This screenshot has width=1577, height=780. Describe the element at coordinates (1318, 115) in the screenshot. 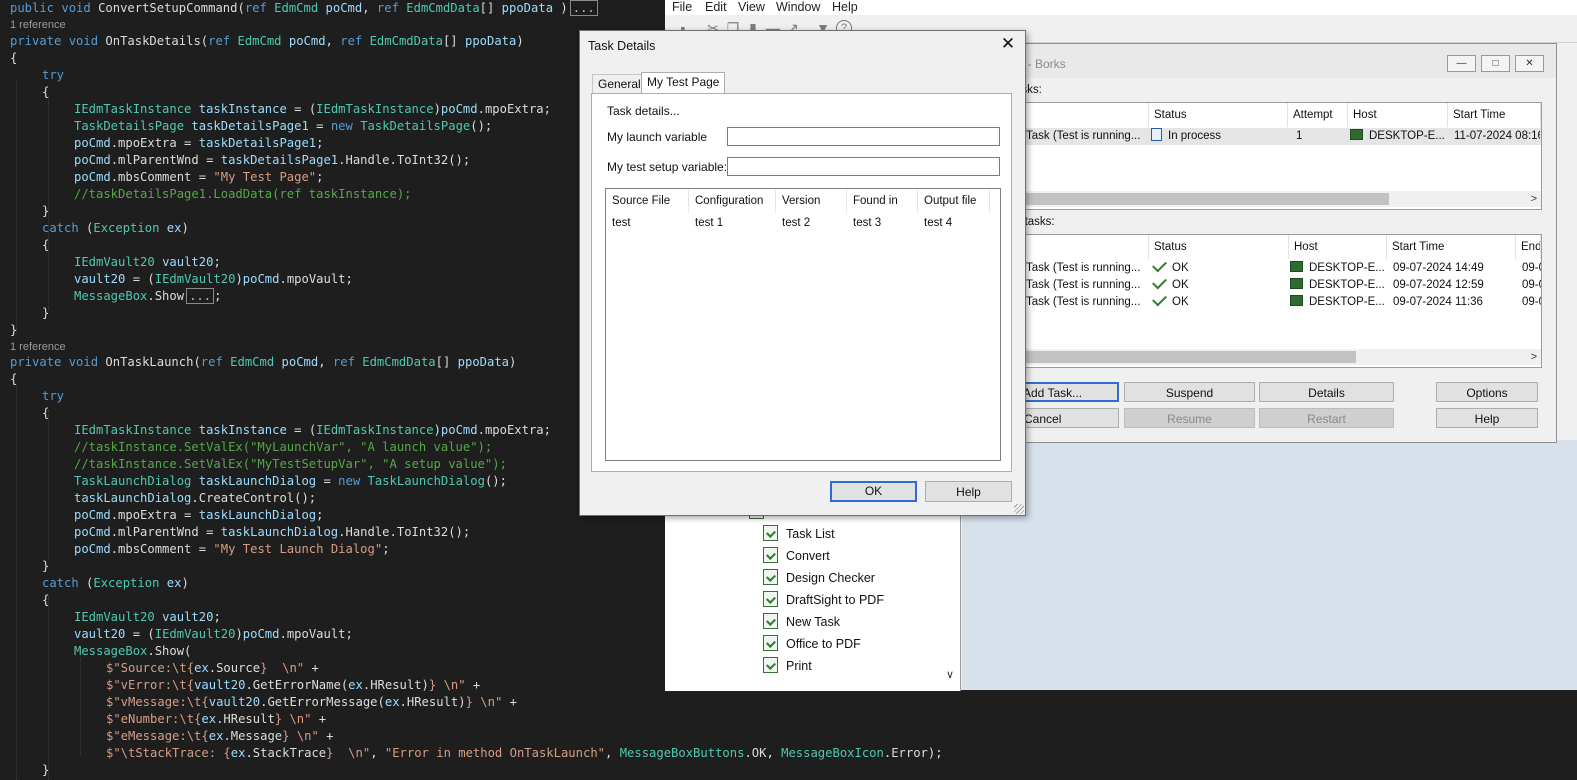

I see `column-header-attempt: Attempt` at that location.